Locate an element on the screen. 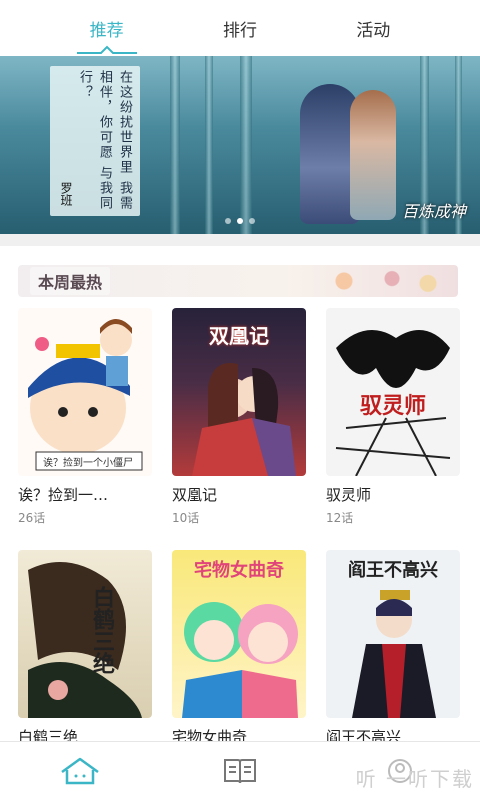 This screenshot has height=800, width=480. watermark: 听 一听下载 is located at coordinates (414, 779).